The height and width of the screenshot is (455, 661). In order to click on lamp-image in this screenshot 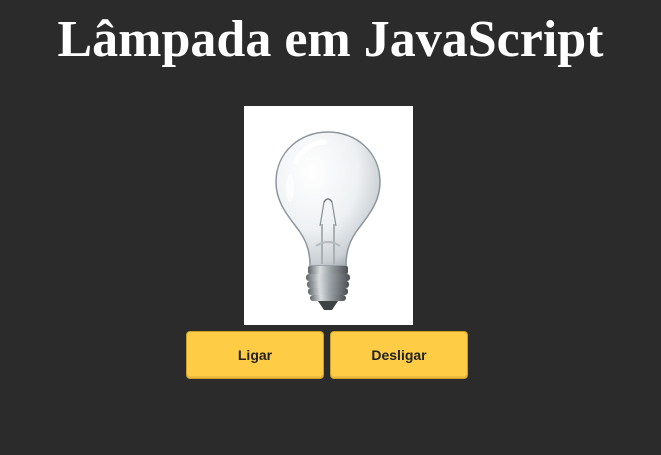, I will do `click(328, 215)`.